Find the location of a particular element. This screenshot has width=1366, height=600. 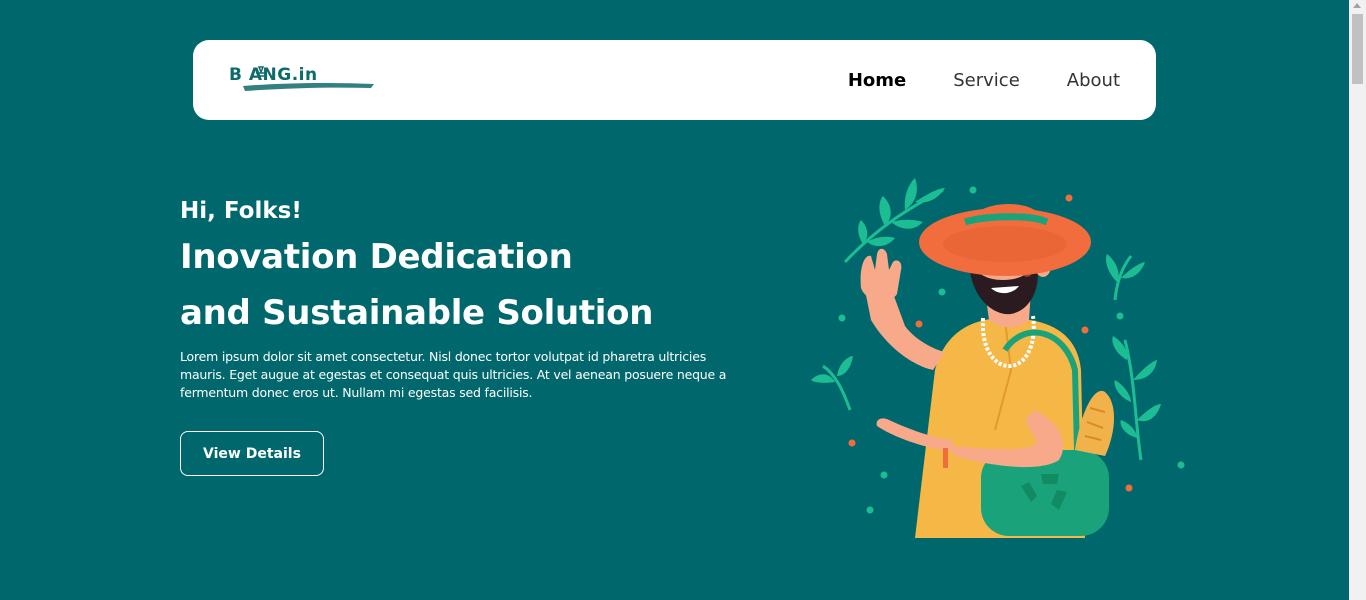

navbar: B ANG.in Home Service About is located at coordinates (674, 80).